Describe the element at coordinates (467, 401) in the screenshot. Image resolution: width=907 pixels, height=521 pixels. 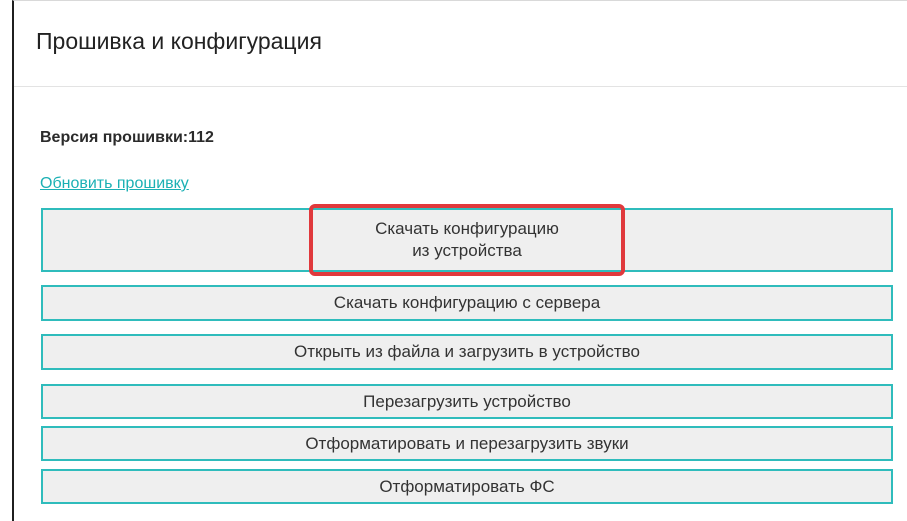
I see `reboot-device-button: Перезагрузить устройство` at that location.